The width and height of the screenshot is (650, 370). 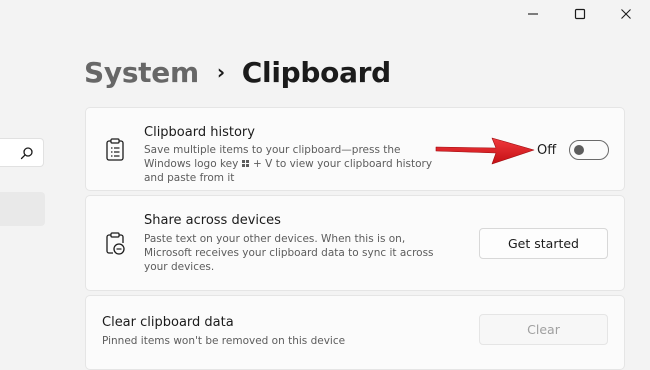 What do you see at coordinates (22, 209) in the screenshot?
I see `sidebar-item-selected` at bounding box center [22, 209].